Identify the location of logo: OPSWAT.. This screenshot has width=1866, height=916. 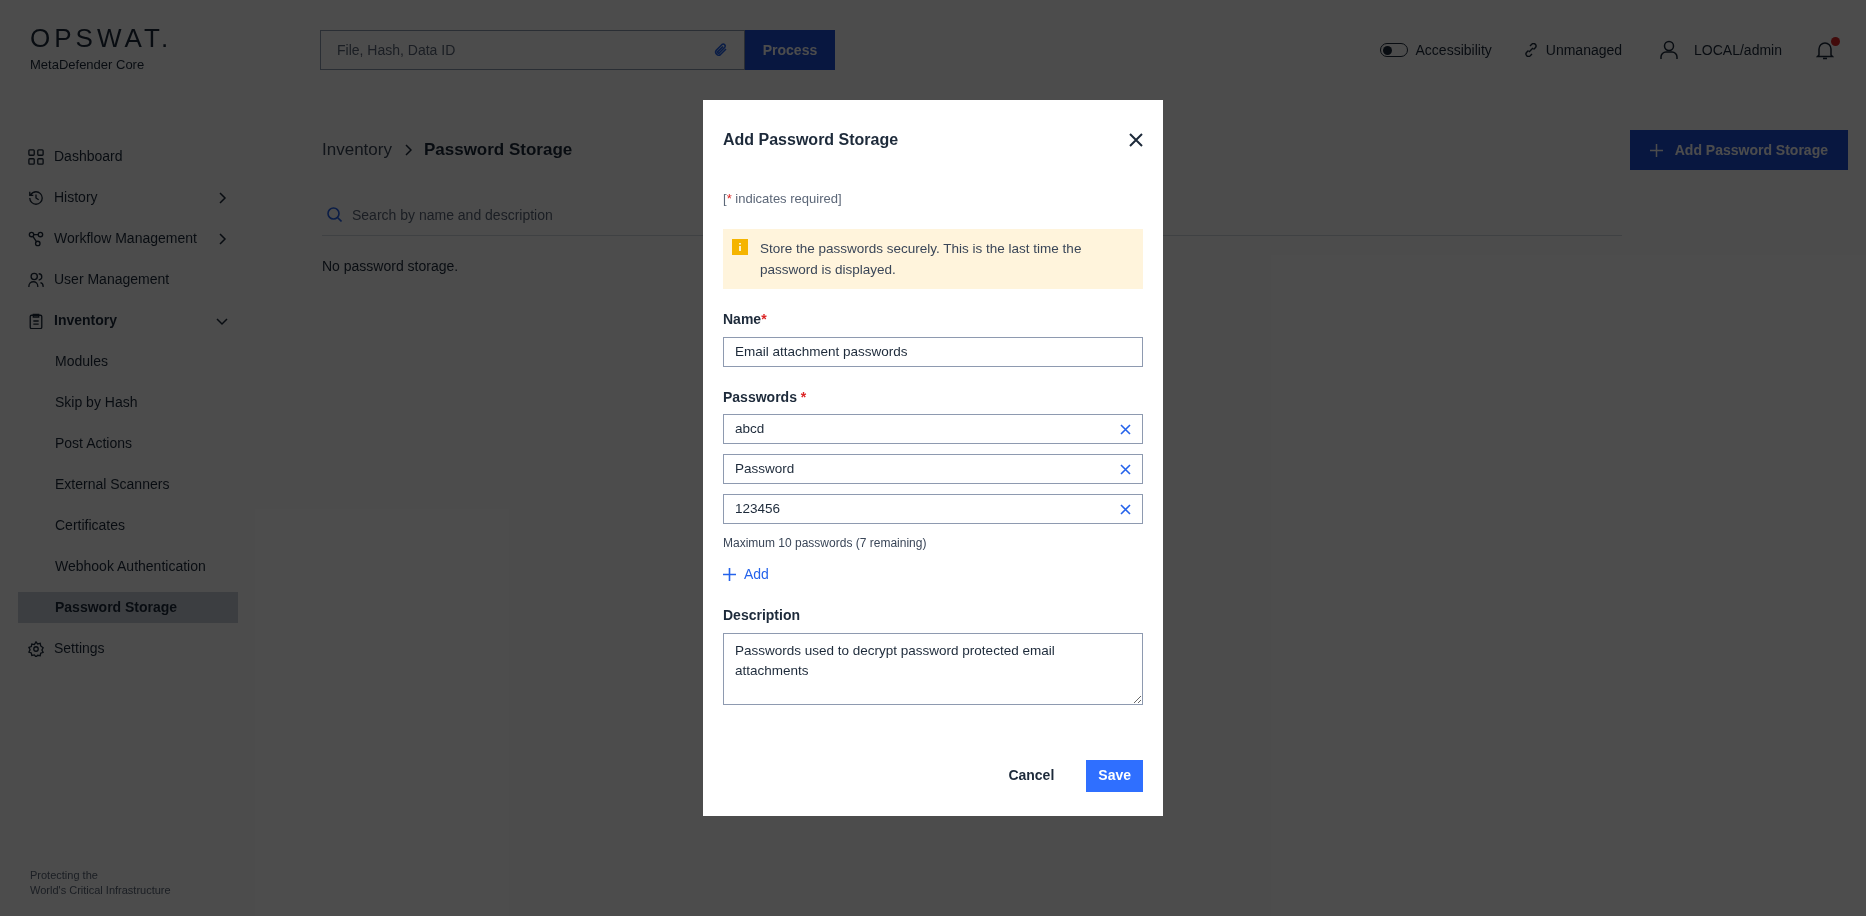
(102, 38).